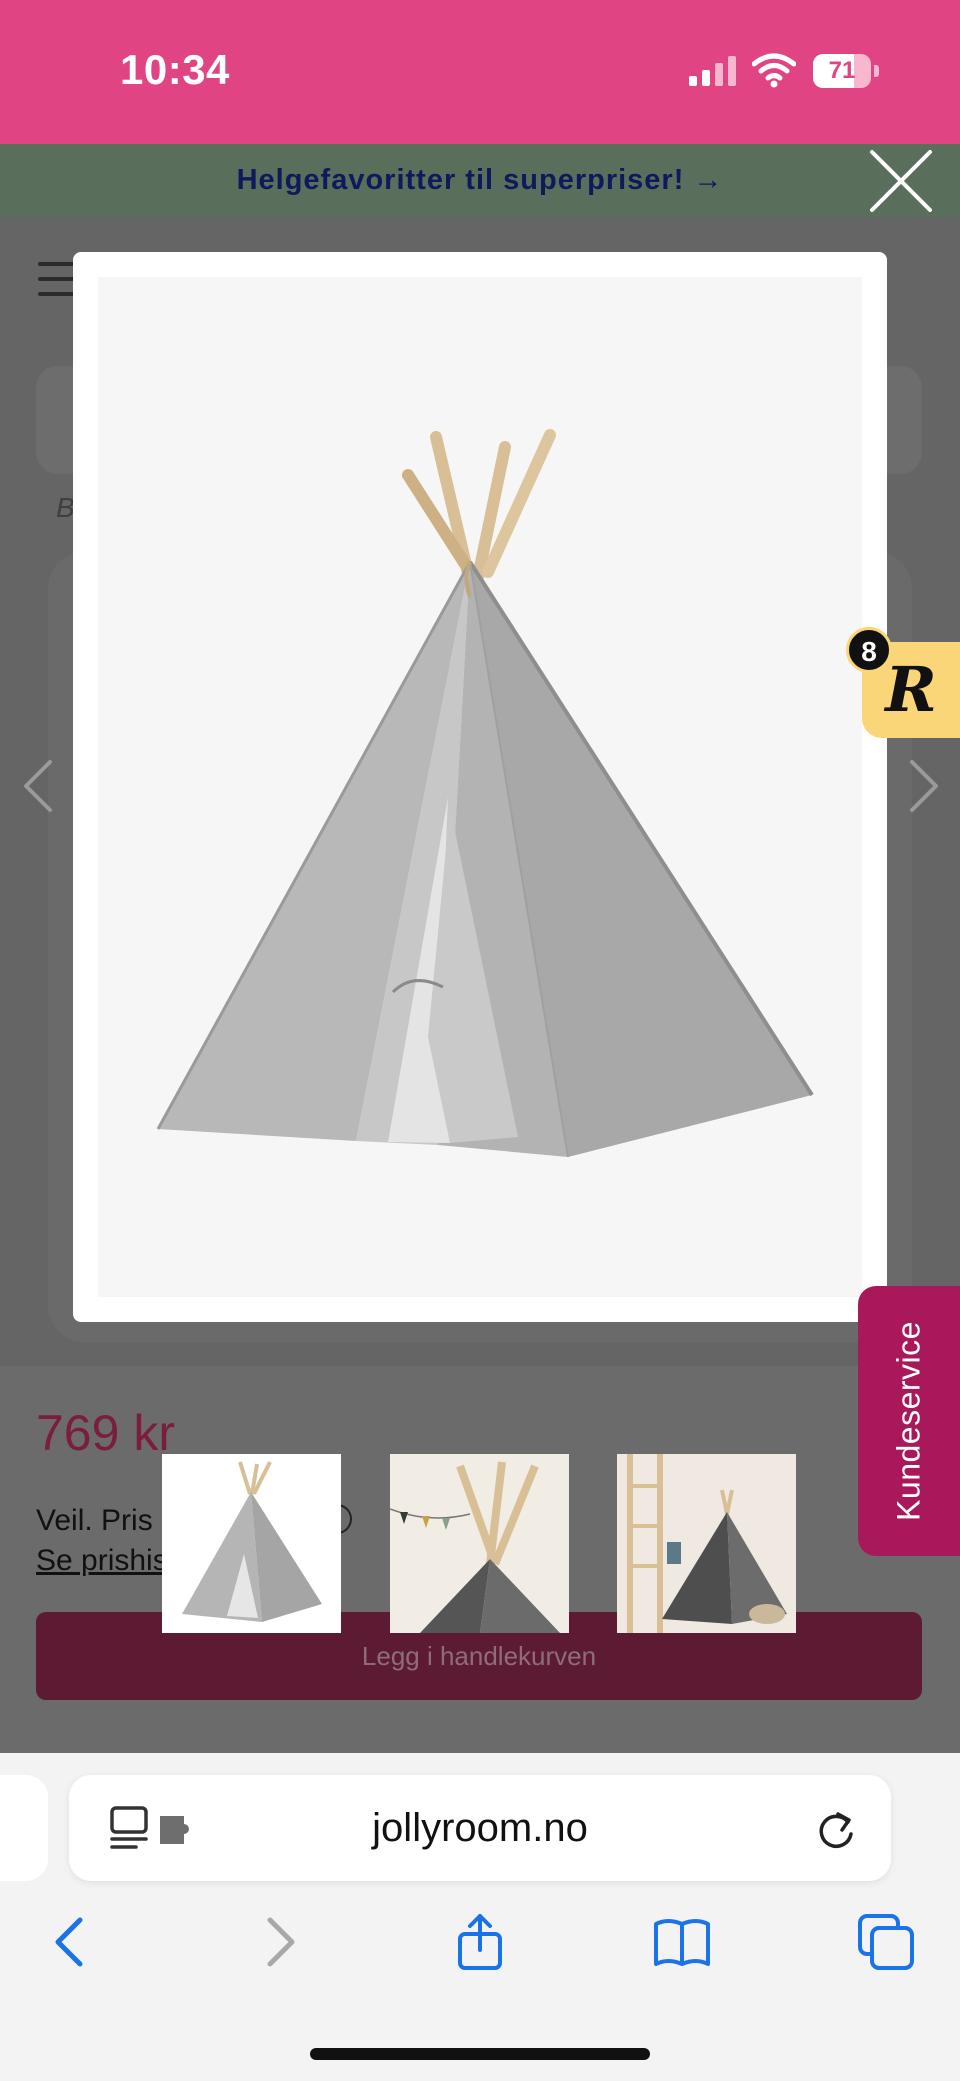  Describe the element at coordinates (38, 786) in the screenshot. I see `chevron-left-icon` at that location.